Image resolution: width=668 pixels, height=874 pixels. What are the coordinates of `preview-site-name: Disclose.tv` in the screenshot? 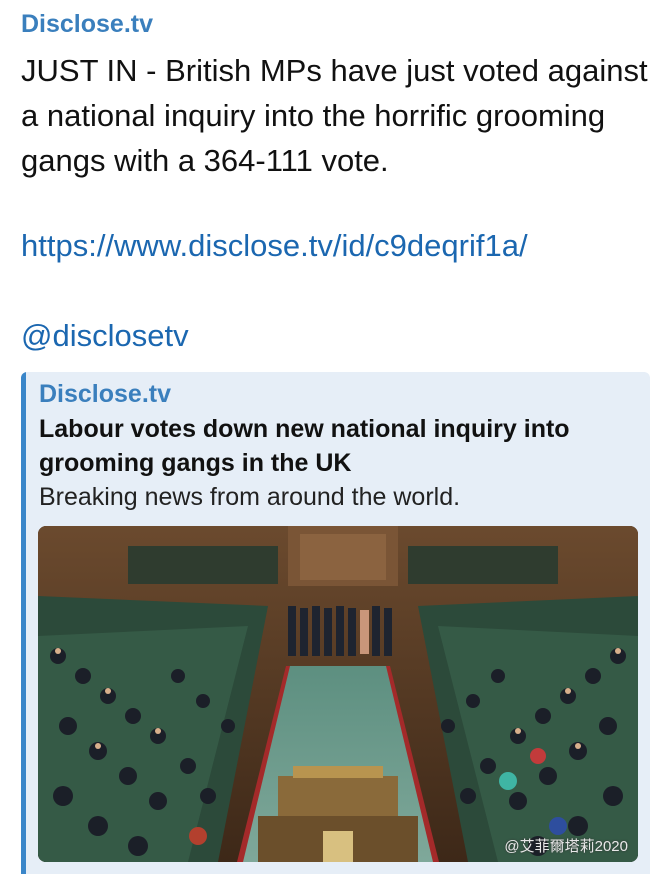 It's located at (105, 394).